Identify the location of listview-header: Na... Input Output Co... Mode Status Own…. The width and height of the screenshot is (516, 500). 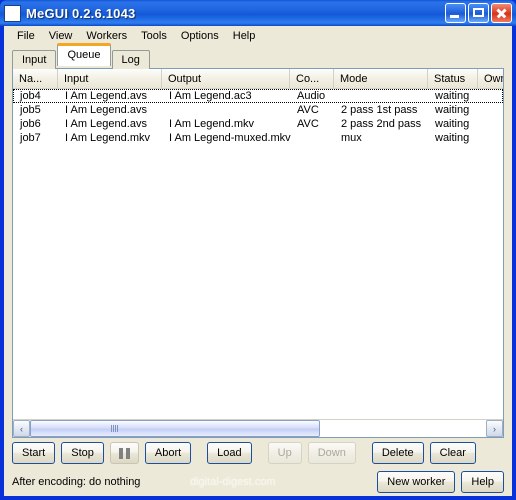
(258, 79).